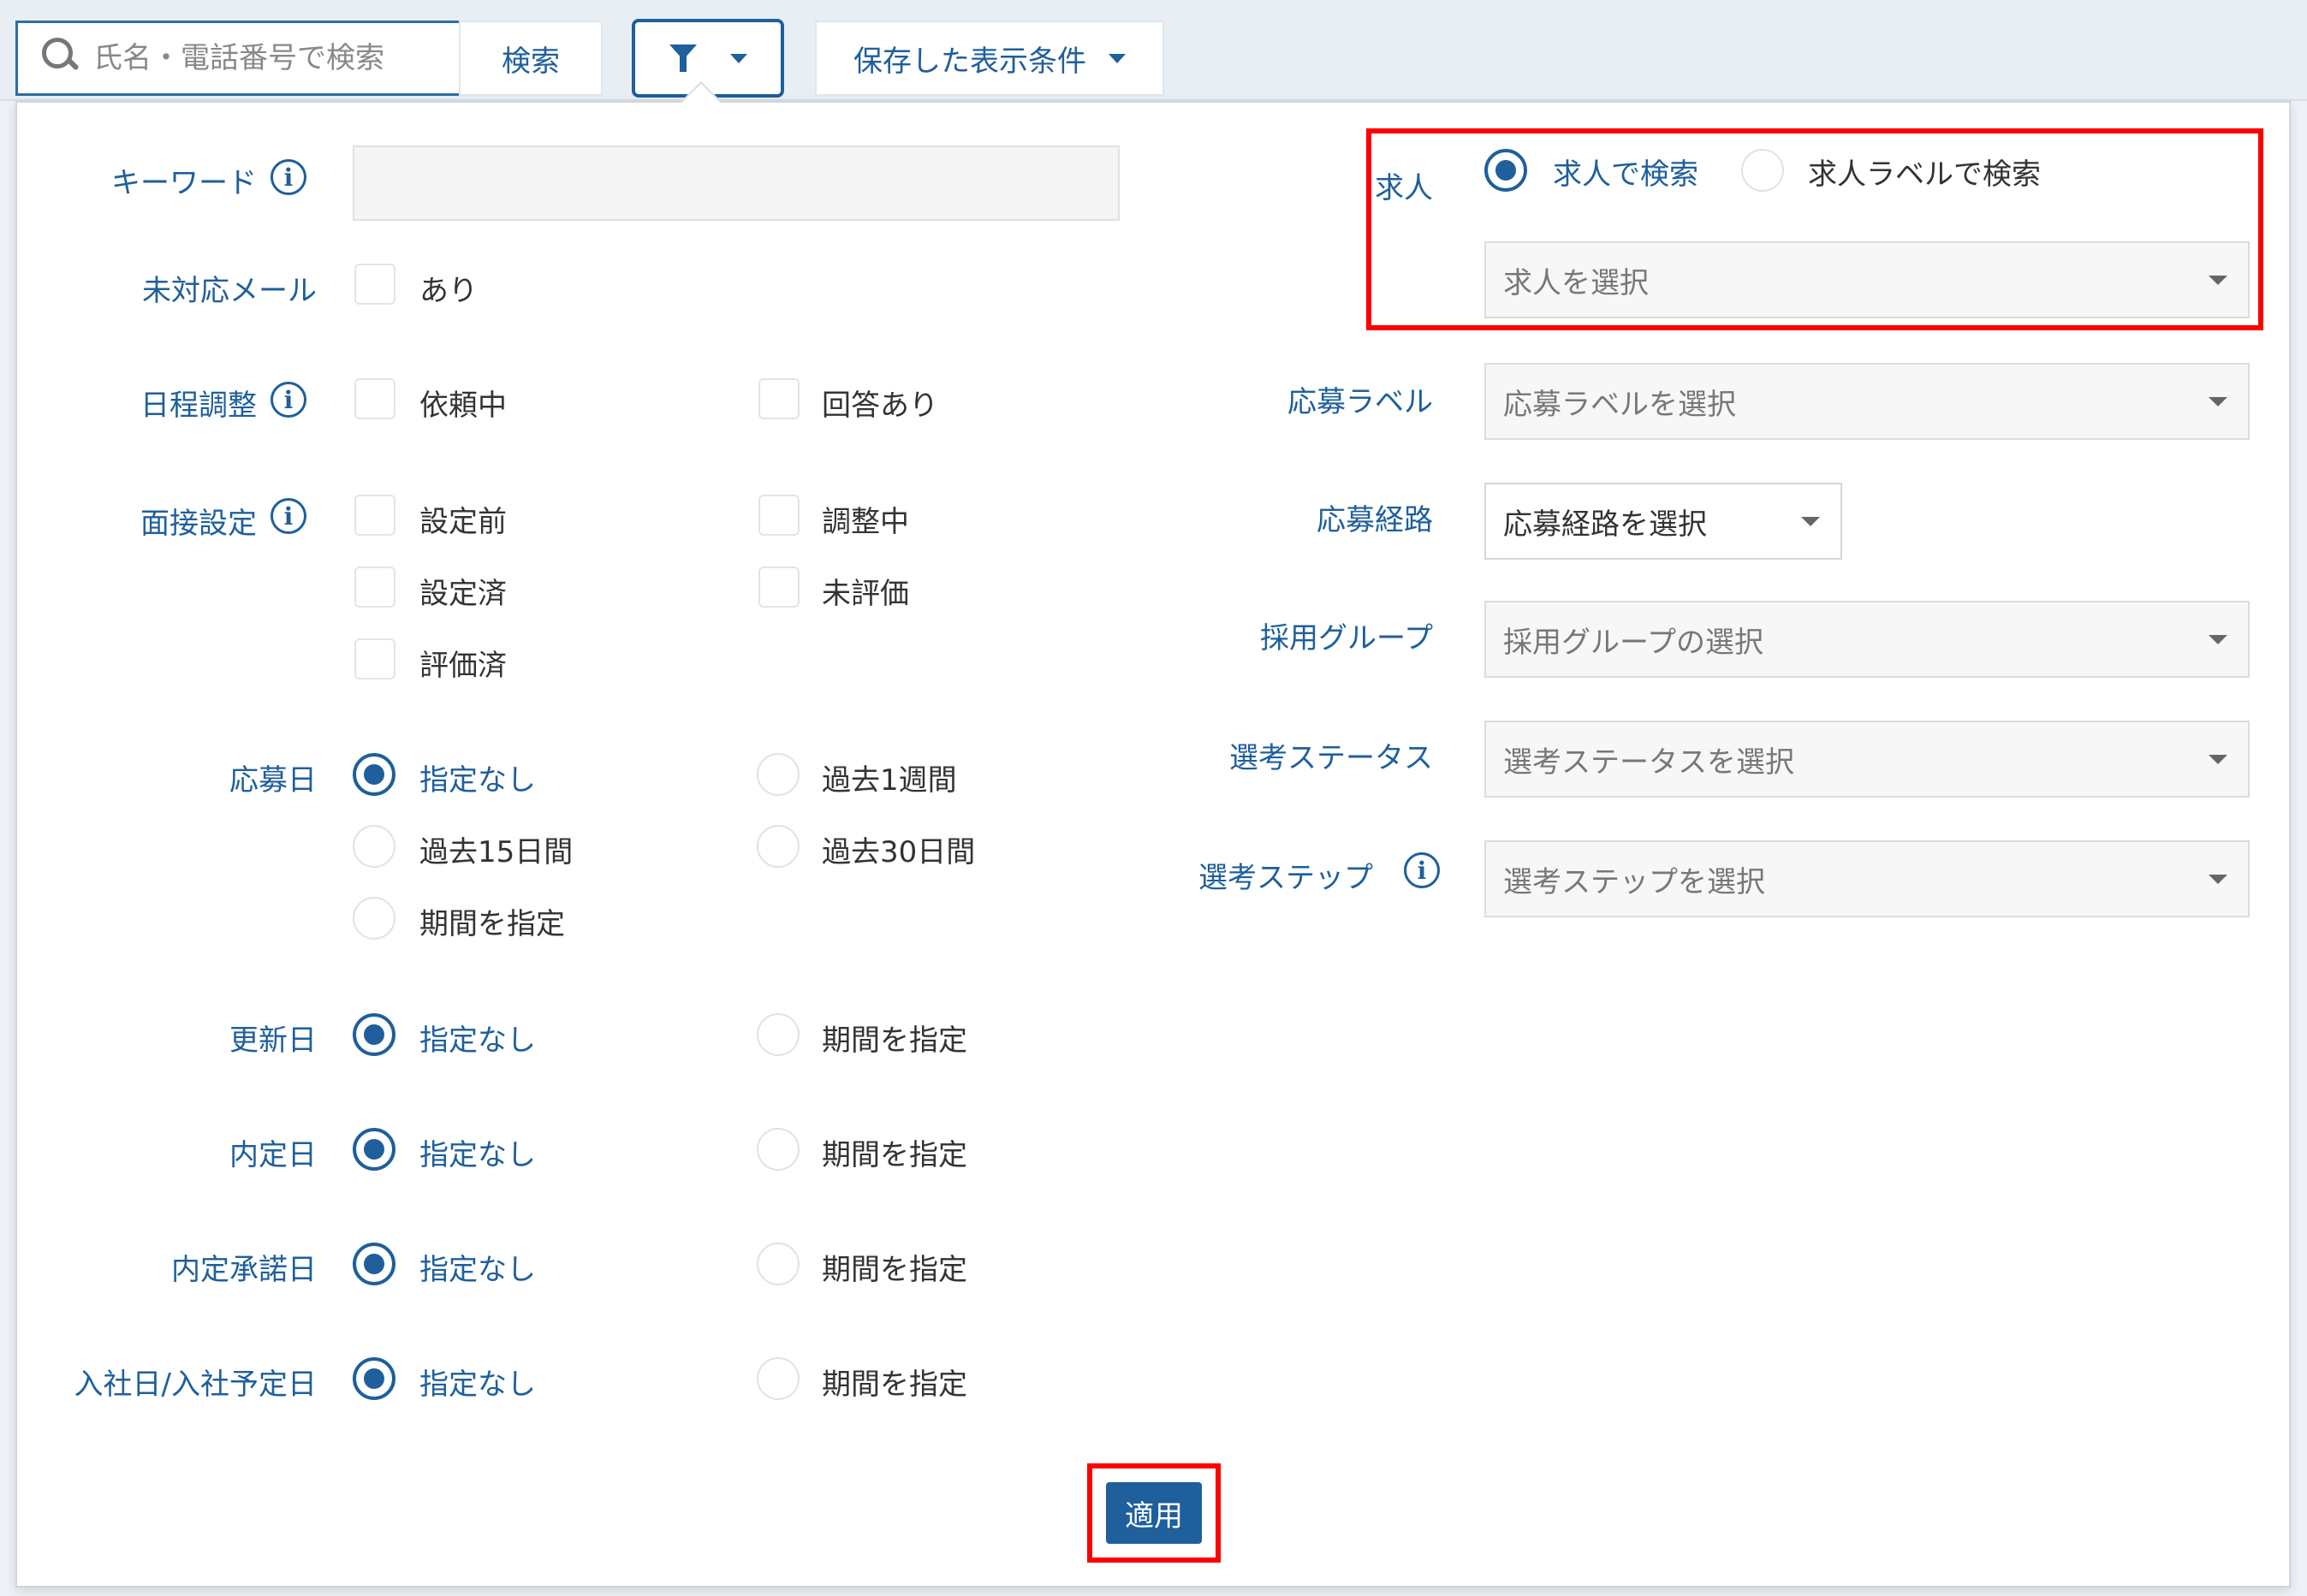  Describe the element at coordinates (894, 1155) in the screenshot. I see `offer-date-option: 期間を指定` at that location.